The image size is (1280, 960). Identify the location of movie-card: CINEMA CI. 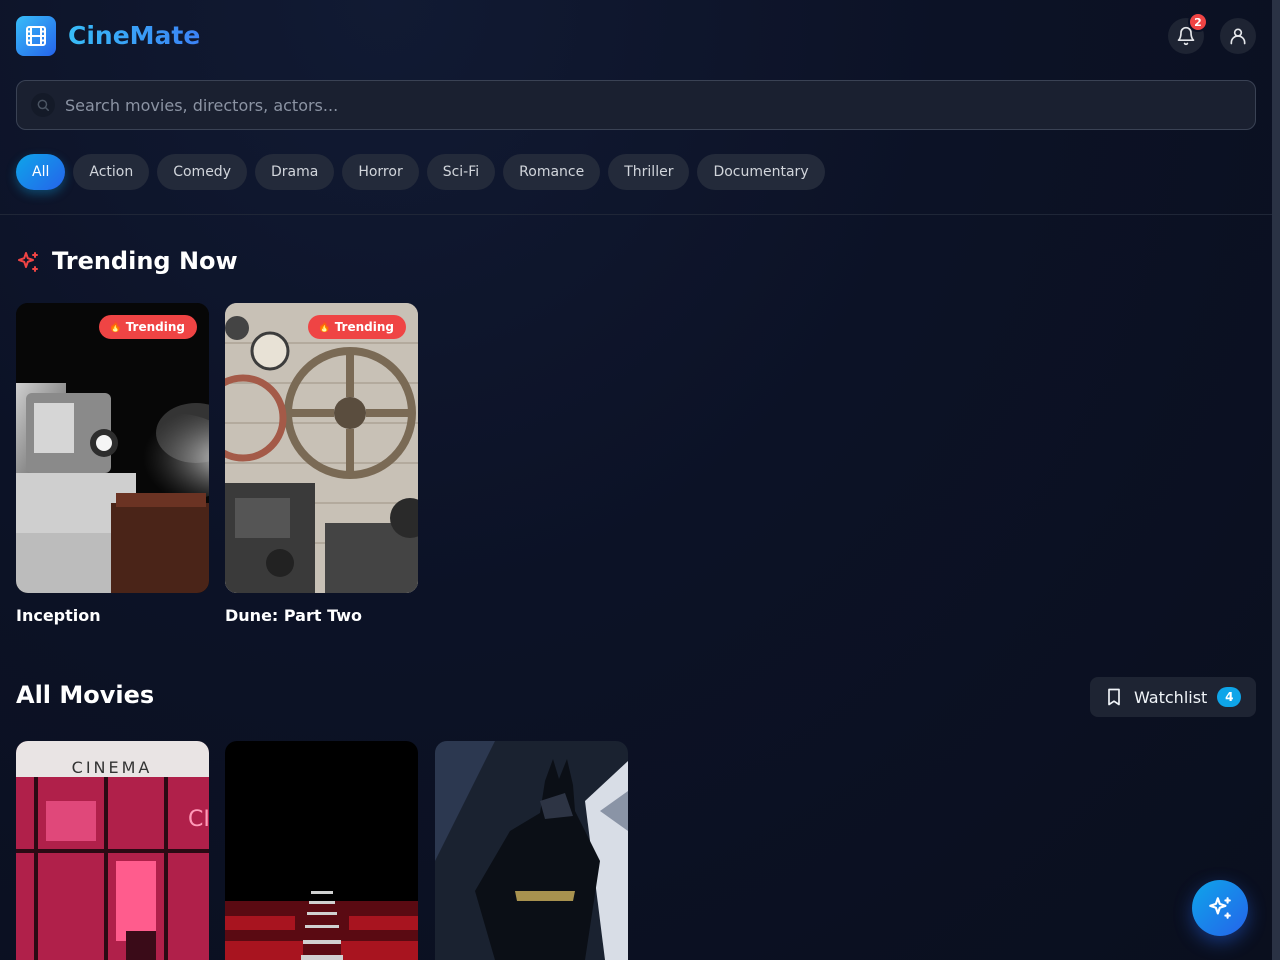
(112, 850).